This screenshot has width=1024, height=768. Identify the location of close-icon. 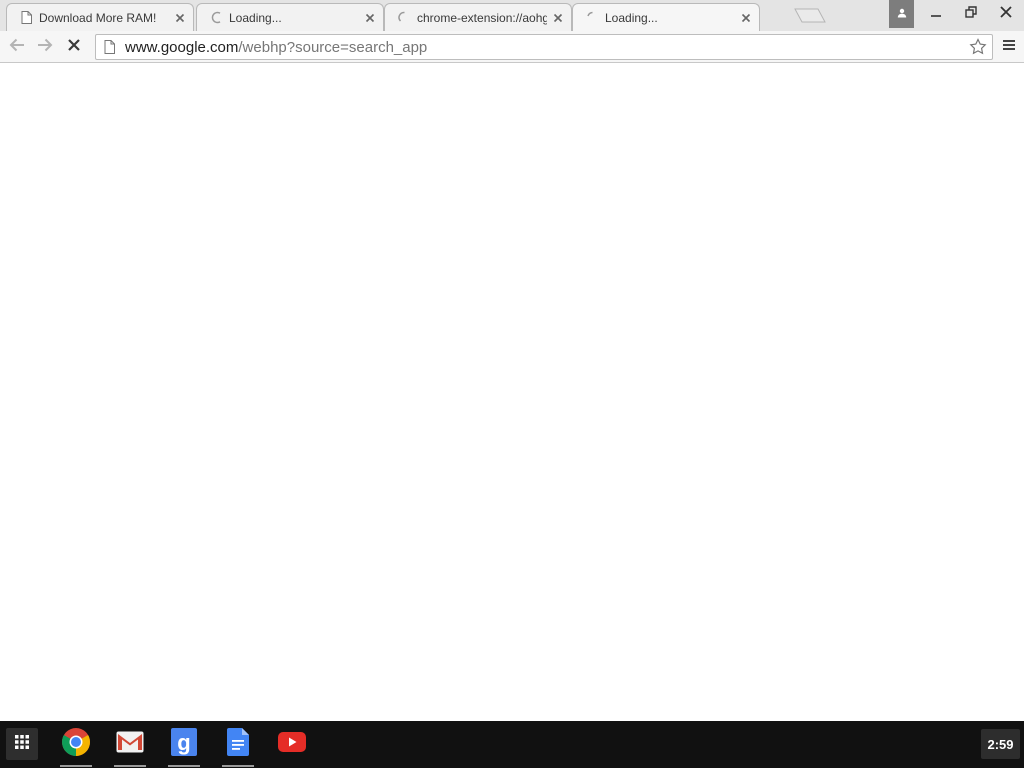
(1006, 14).